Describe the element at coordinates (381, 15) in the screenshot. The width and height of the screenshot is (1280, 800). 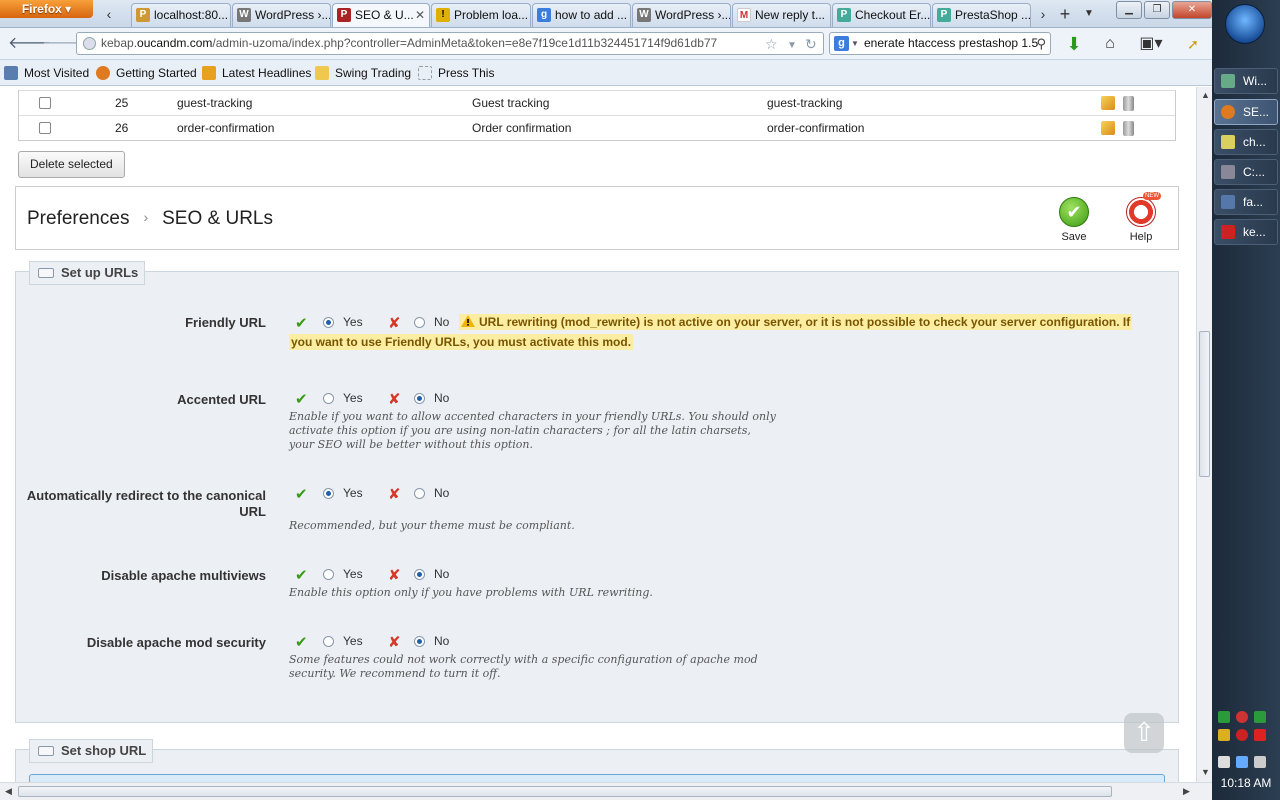
I see `tab-seo-urls: P SEO & U... ✕` at that location.